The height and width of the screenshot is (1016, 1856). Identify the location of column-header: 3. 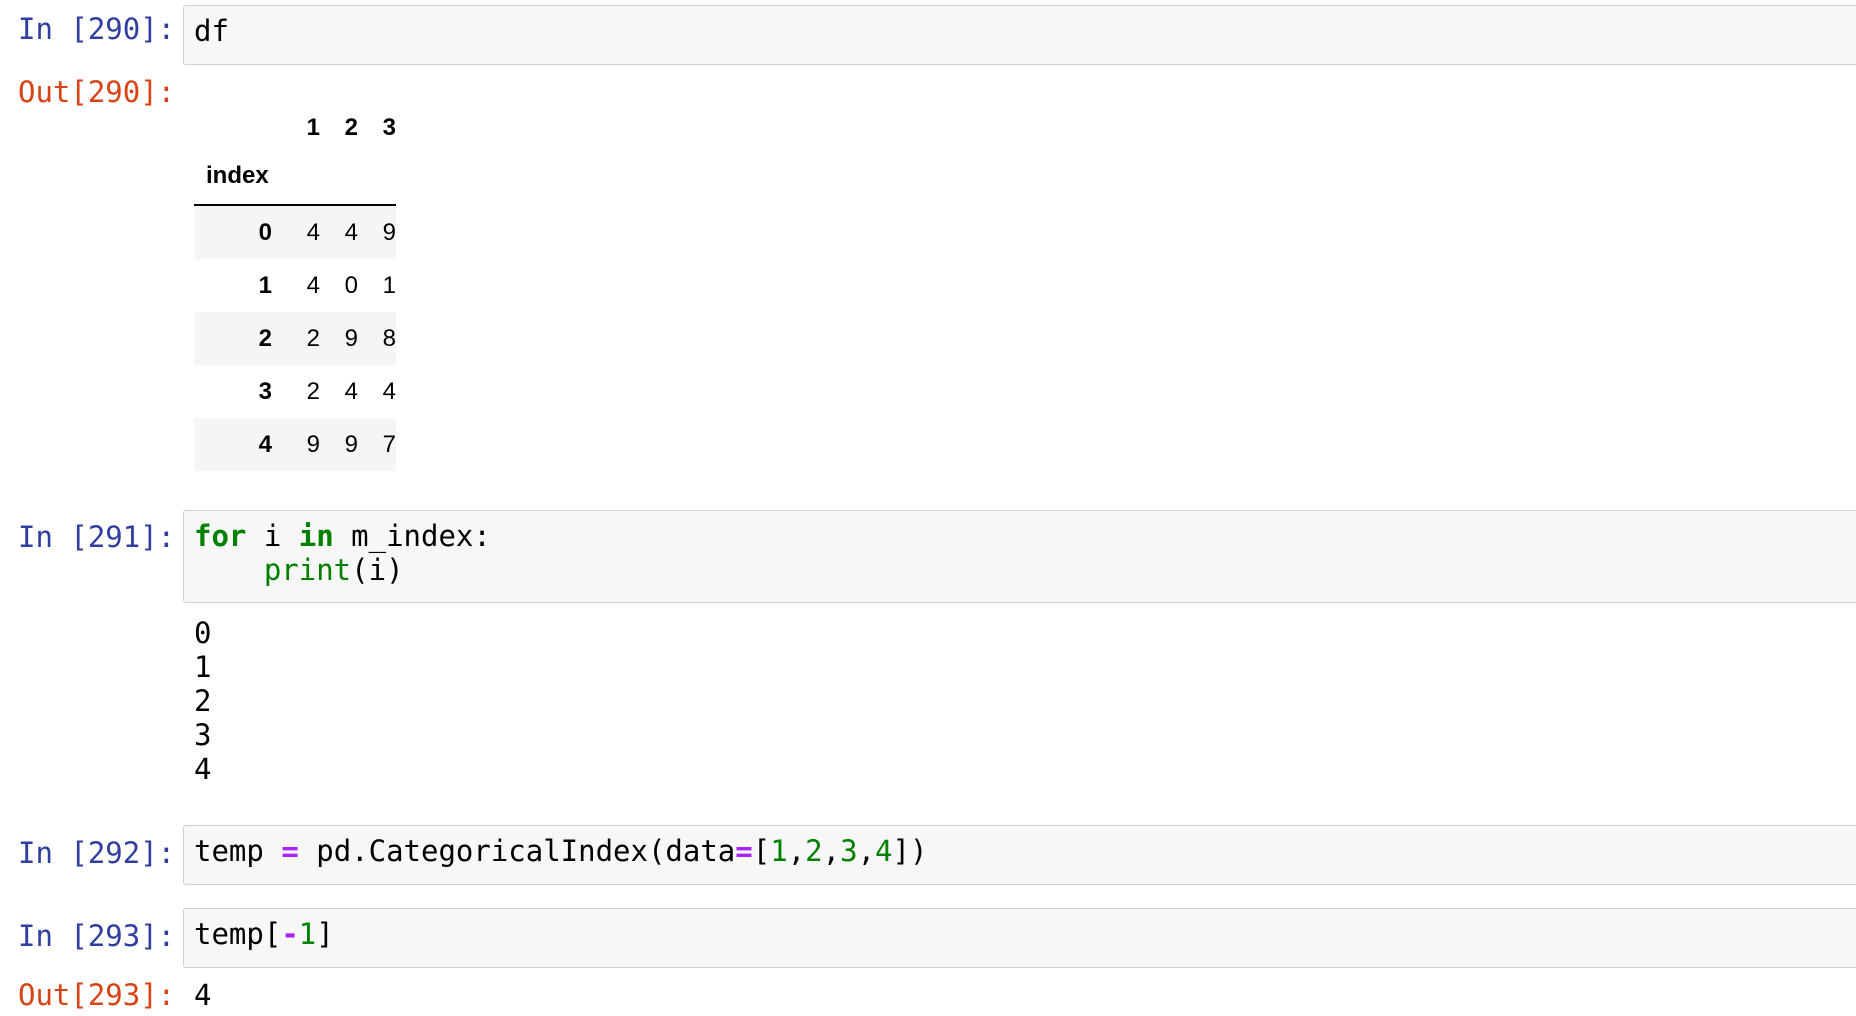
(389, 127).